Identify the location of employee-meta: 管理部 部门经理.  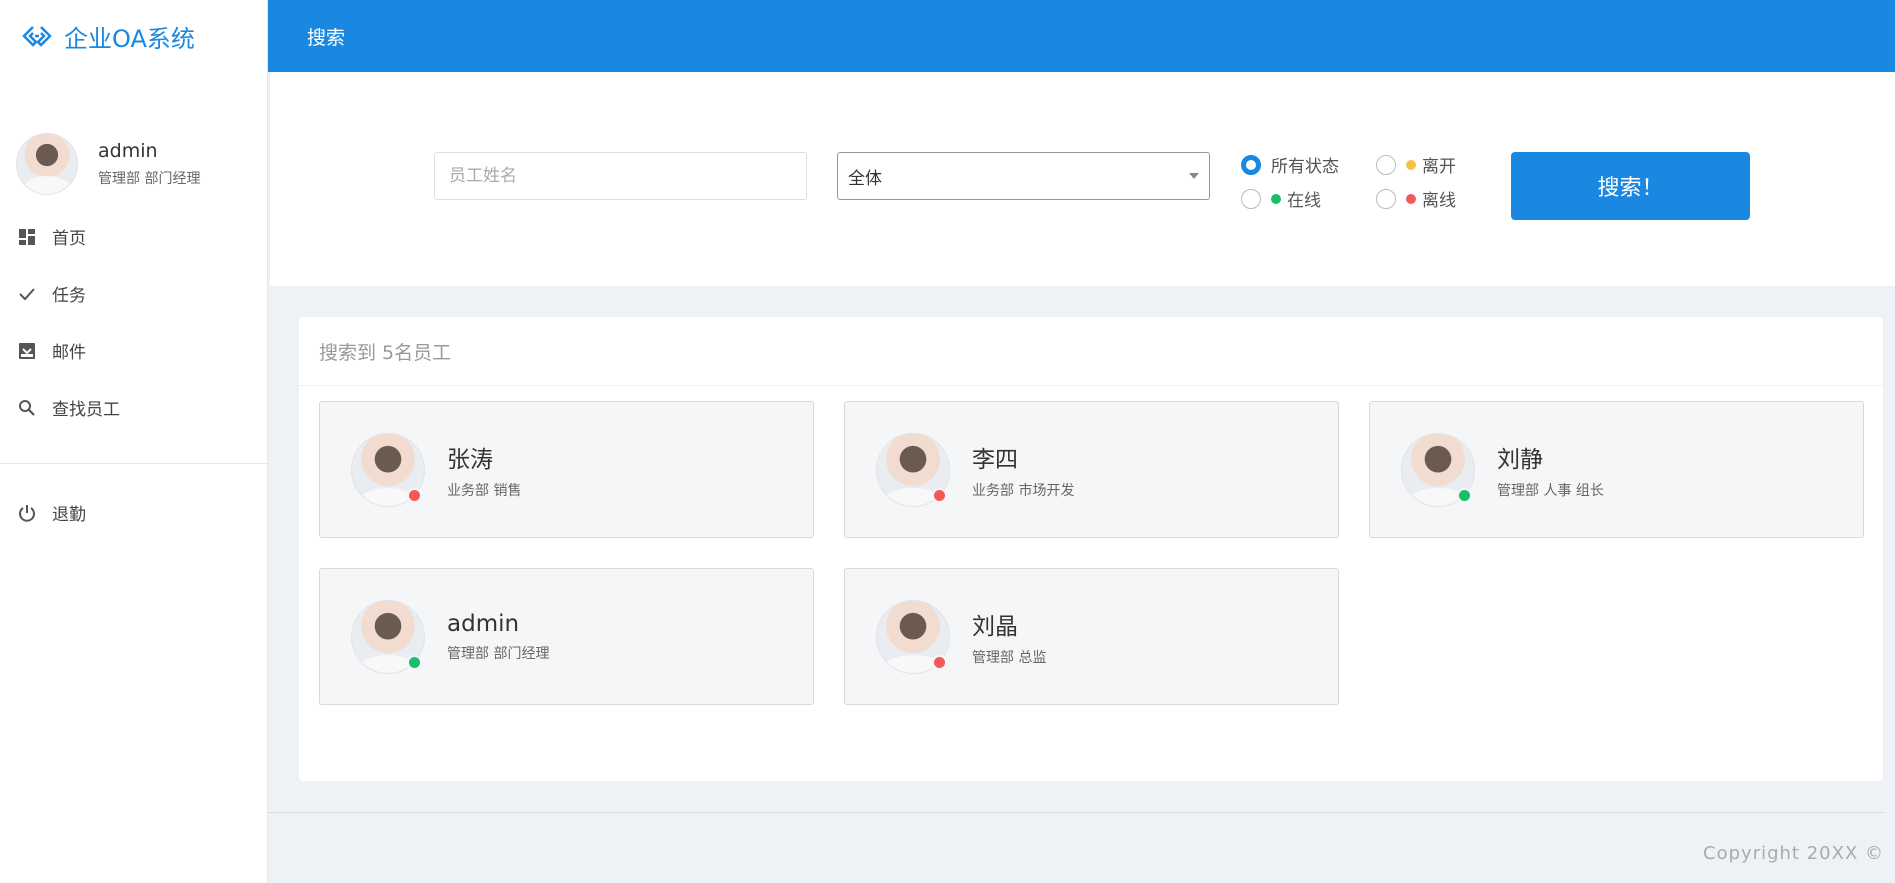
(498, 653).